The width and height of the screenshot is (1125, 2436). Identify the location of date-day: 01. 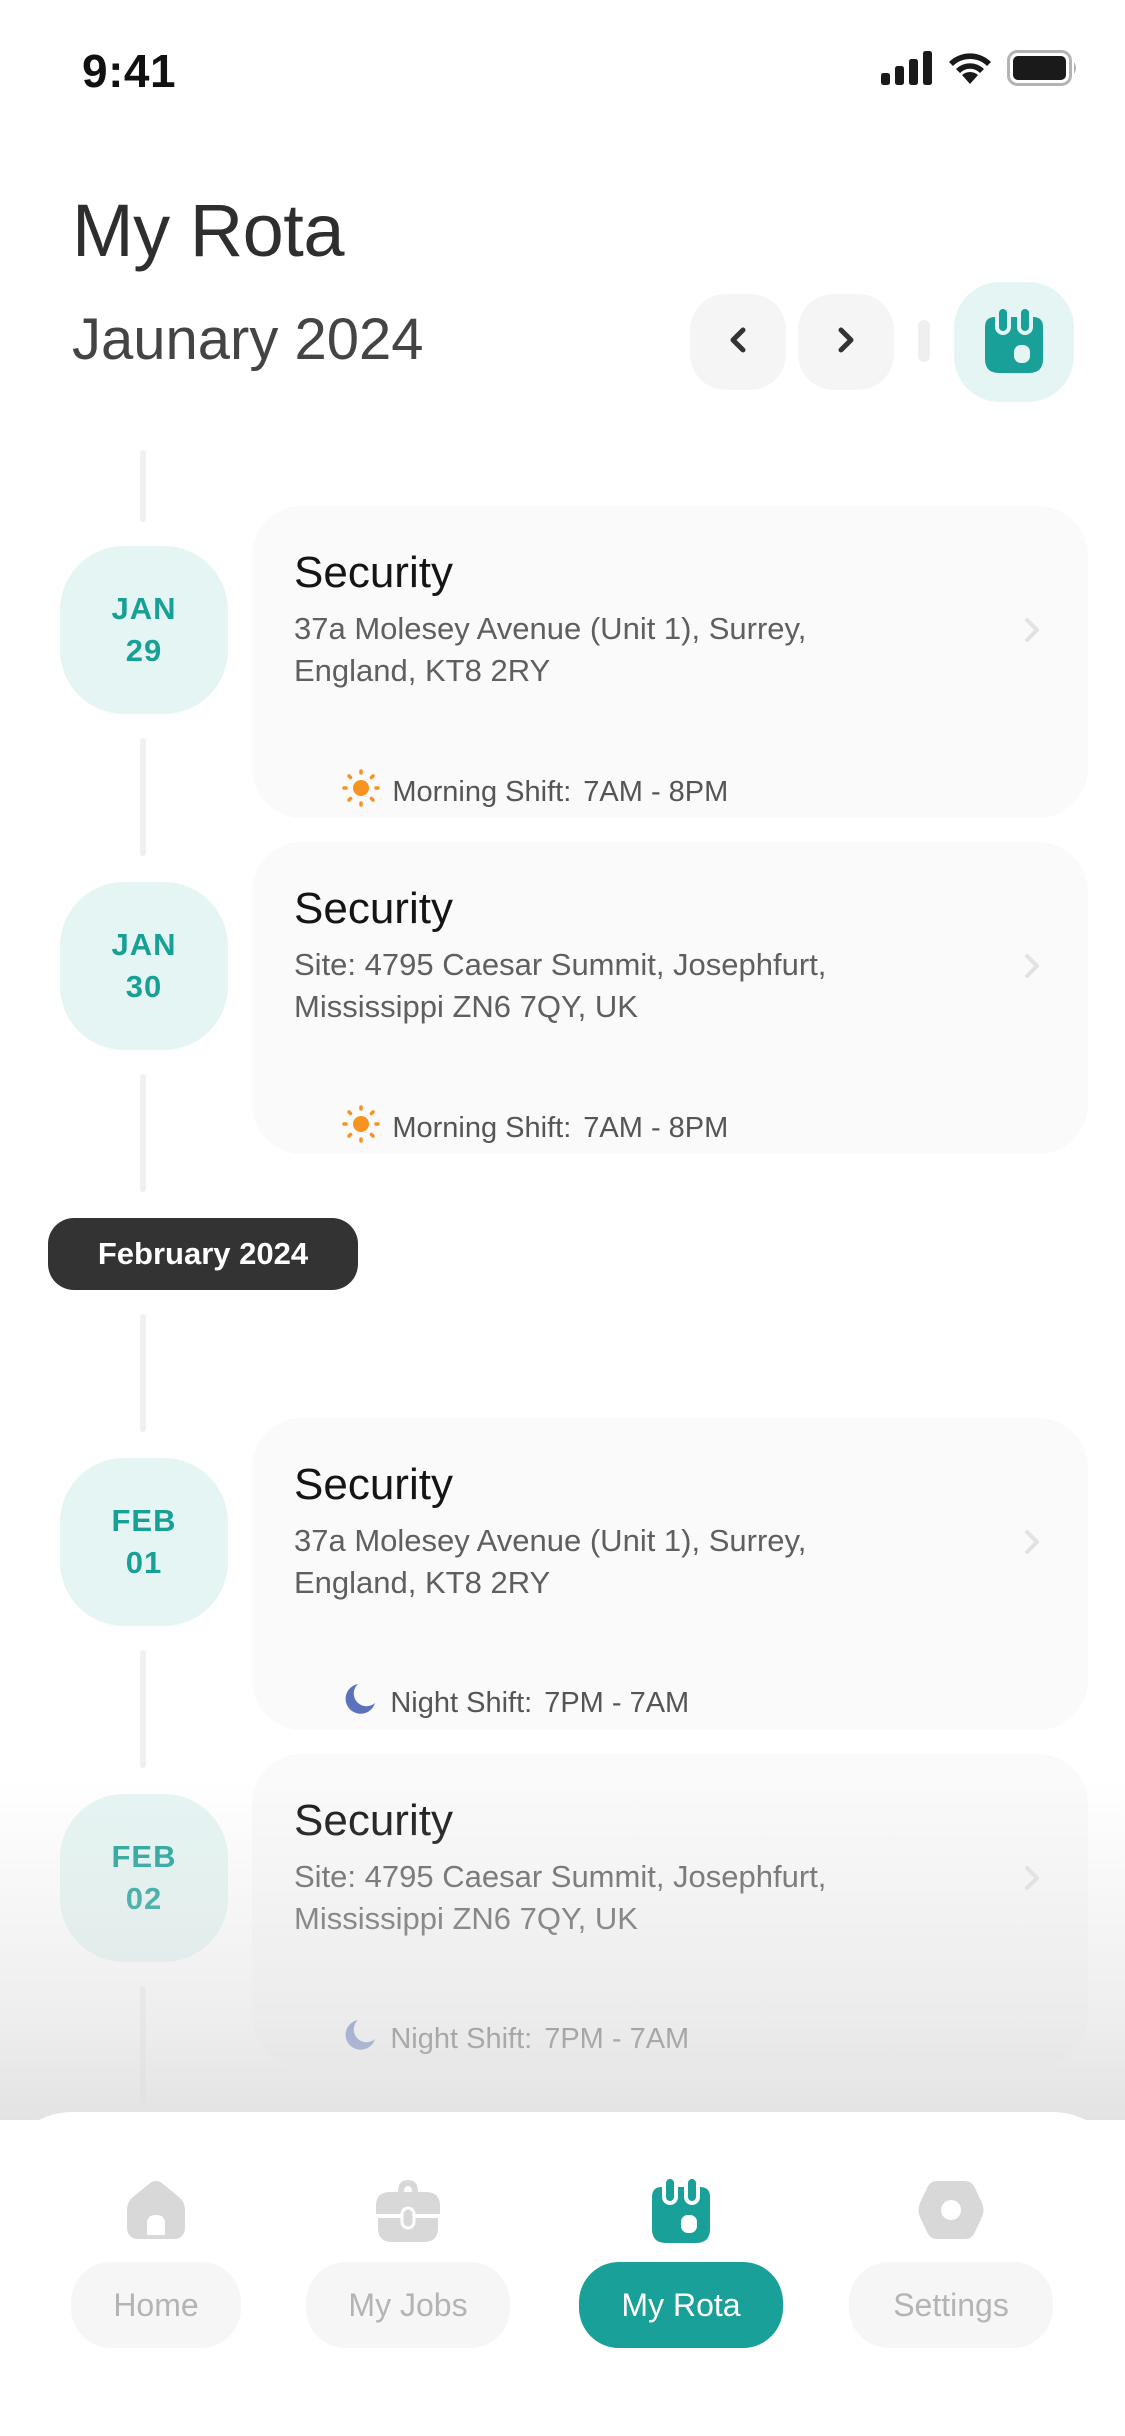
(144, 1562).